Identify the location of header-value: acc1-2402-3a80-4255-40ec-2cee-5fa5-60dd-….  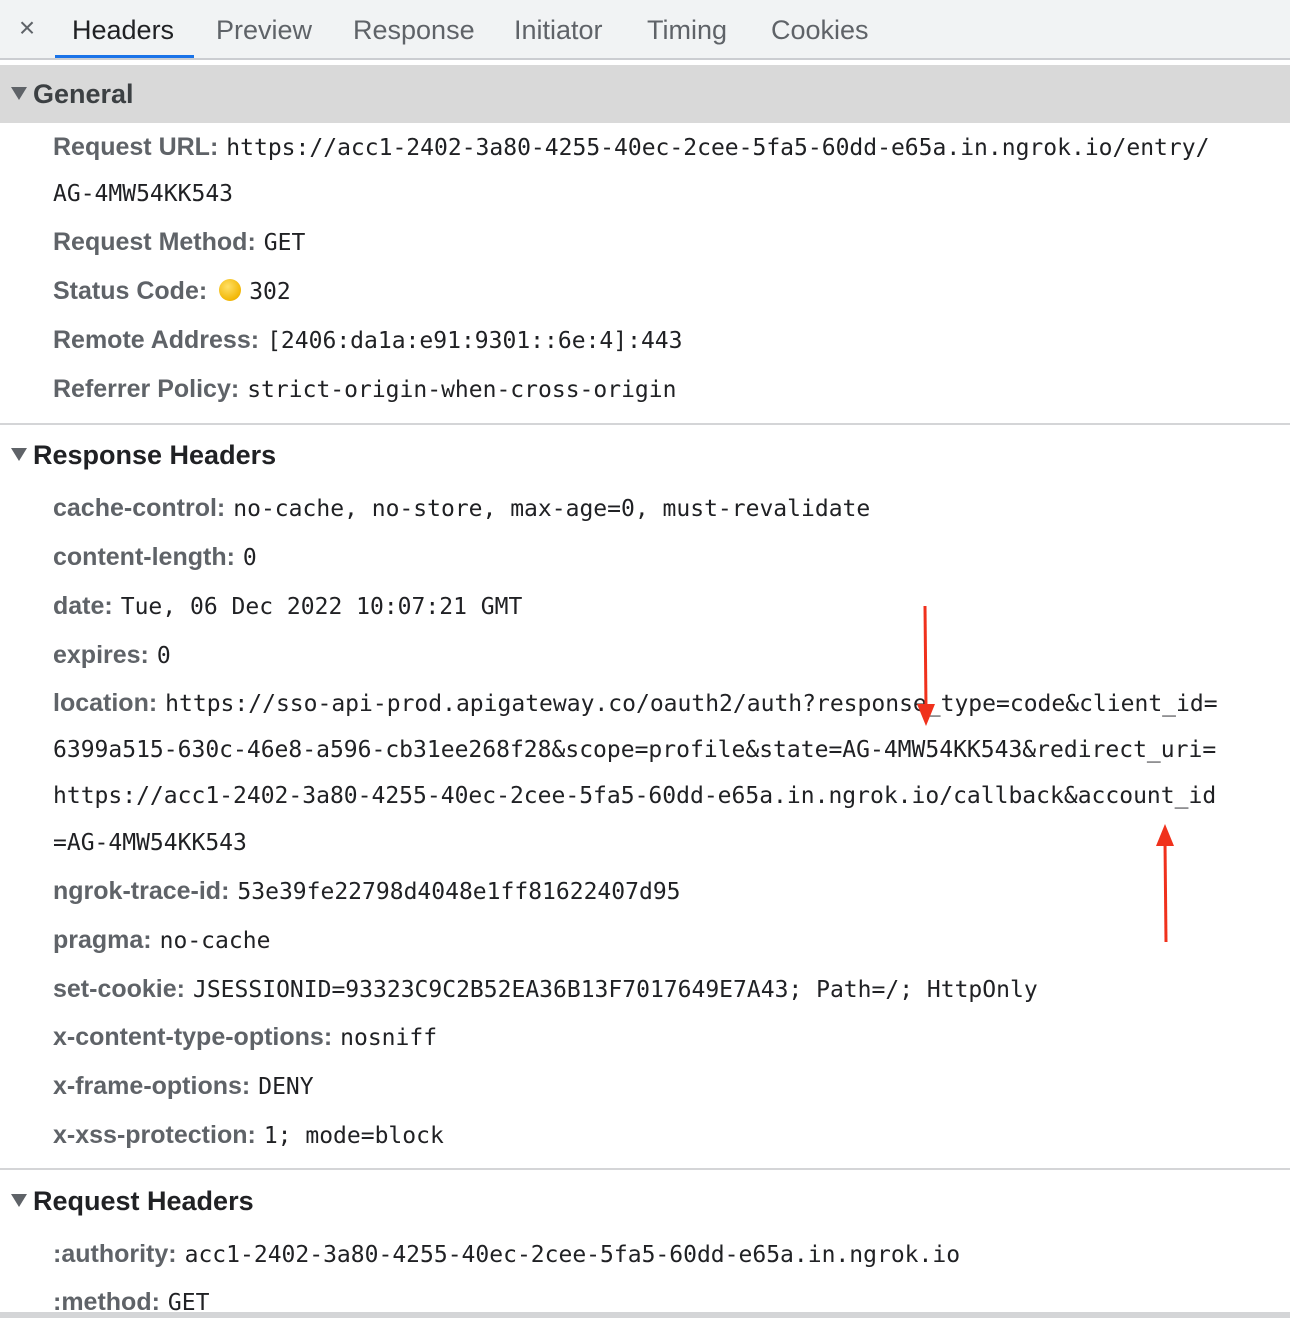
(572, 1255).